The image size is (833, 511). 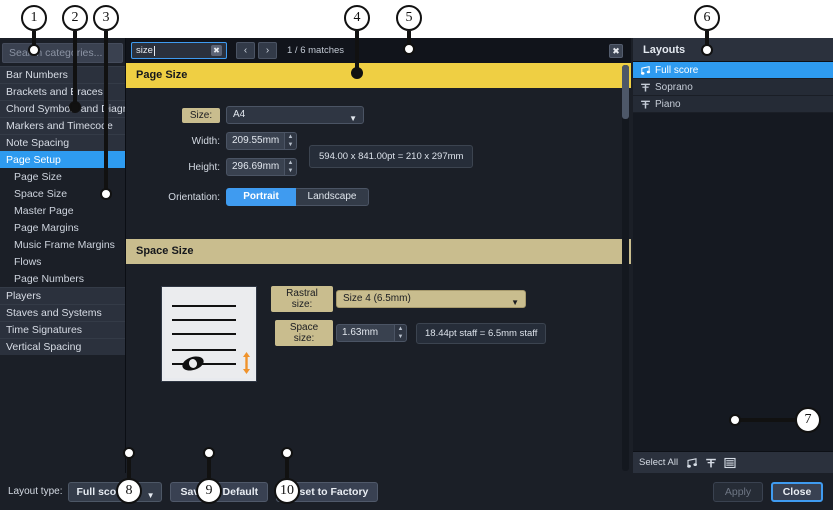 What do you see at coordinates (62, 125) in the screenshot?
I see `sidebar-item-markers-and-timecode: Markers and Timecode` at bounding box center [62, 125].